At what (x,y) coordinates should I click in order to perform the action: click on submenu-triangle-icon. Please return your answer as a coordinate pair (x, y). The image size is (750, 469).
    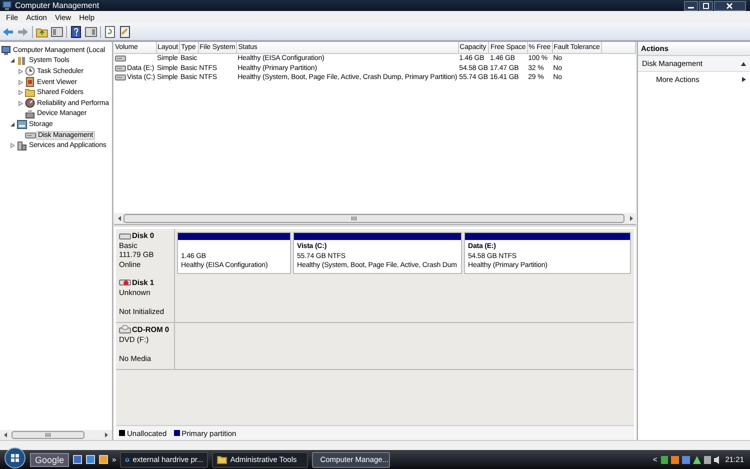
    Looking at the image, I should click on (744, 79).